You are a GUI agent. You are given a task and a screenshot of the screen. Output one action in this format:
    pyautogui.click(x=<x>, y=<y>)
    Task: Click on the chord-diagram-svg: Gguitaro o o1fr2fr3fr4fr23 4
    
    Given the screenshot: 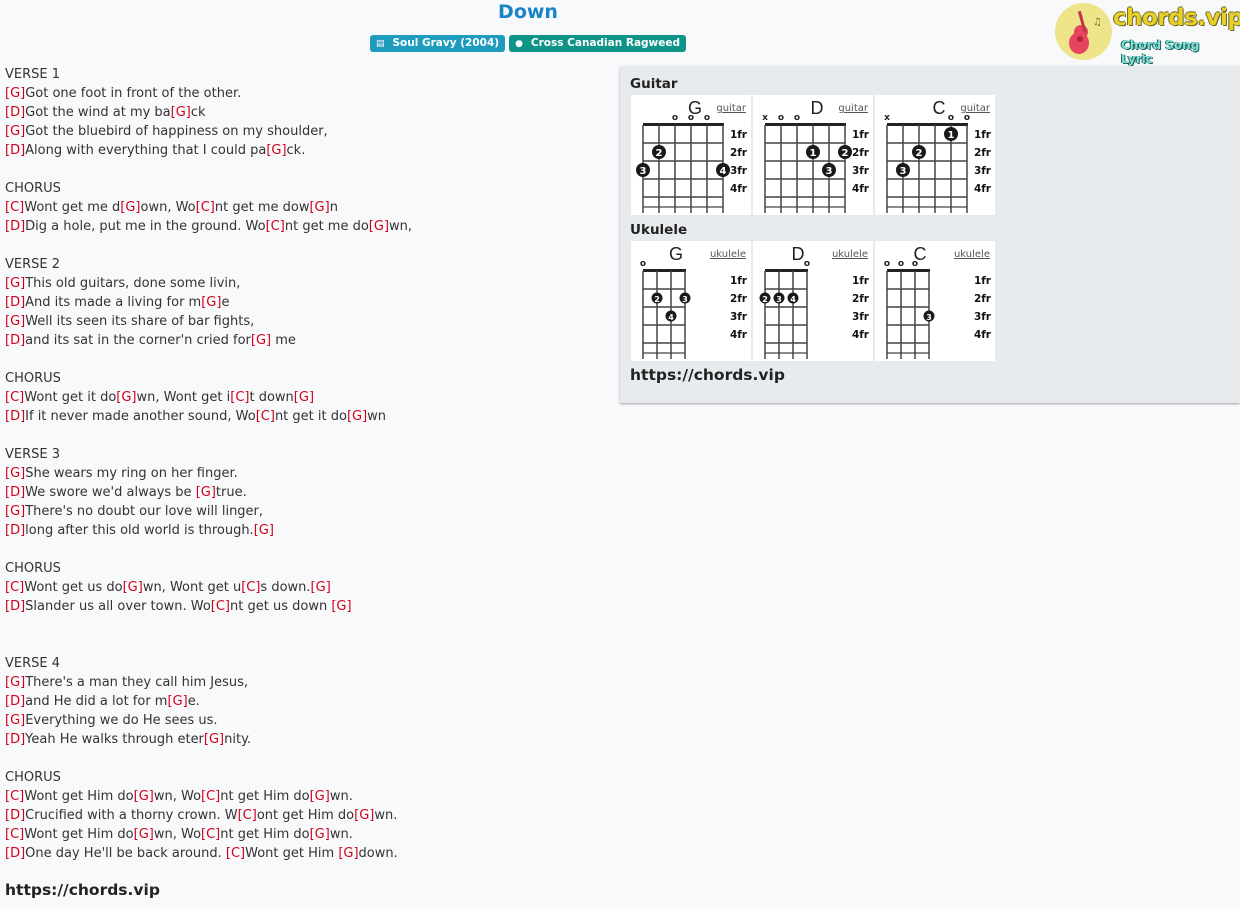 What is the action you would take?
    pyautogui.click(x=692, y=155)
    